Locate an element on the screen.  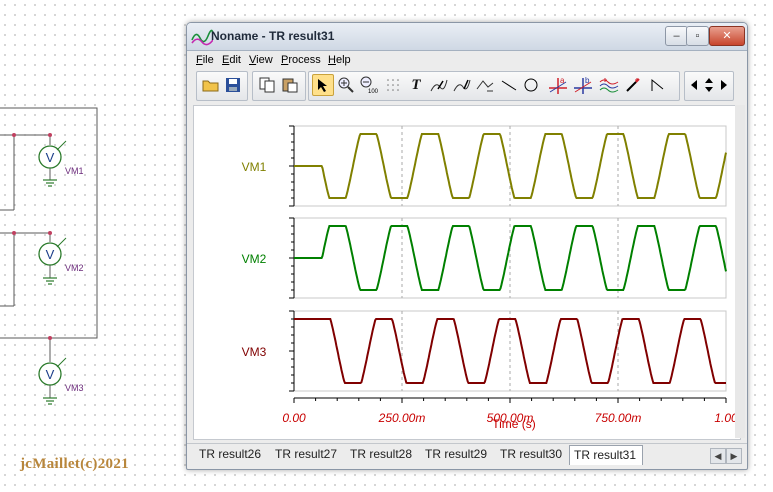
marker2-icon is located at coordinates (462, 85).